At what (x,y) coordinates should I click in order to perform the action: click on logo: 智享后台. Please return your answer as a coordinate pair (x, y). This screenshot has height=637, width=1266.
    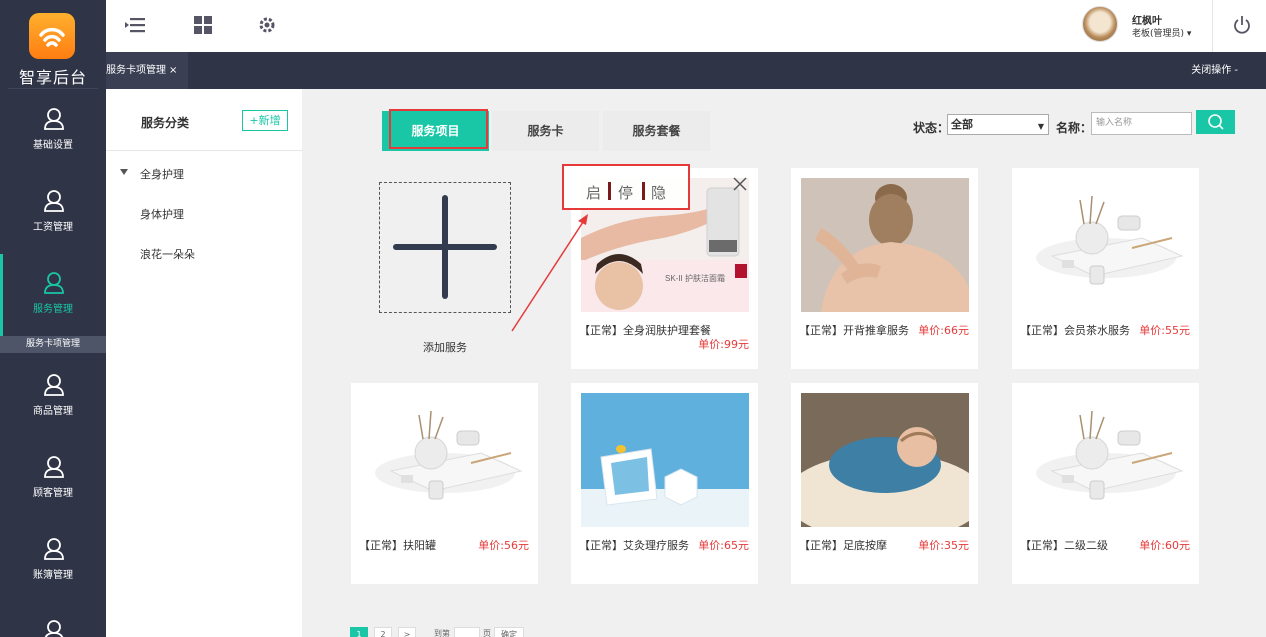
    Looking at the image, I should click on (53, 45).